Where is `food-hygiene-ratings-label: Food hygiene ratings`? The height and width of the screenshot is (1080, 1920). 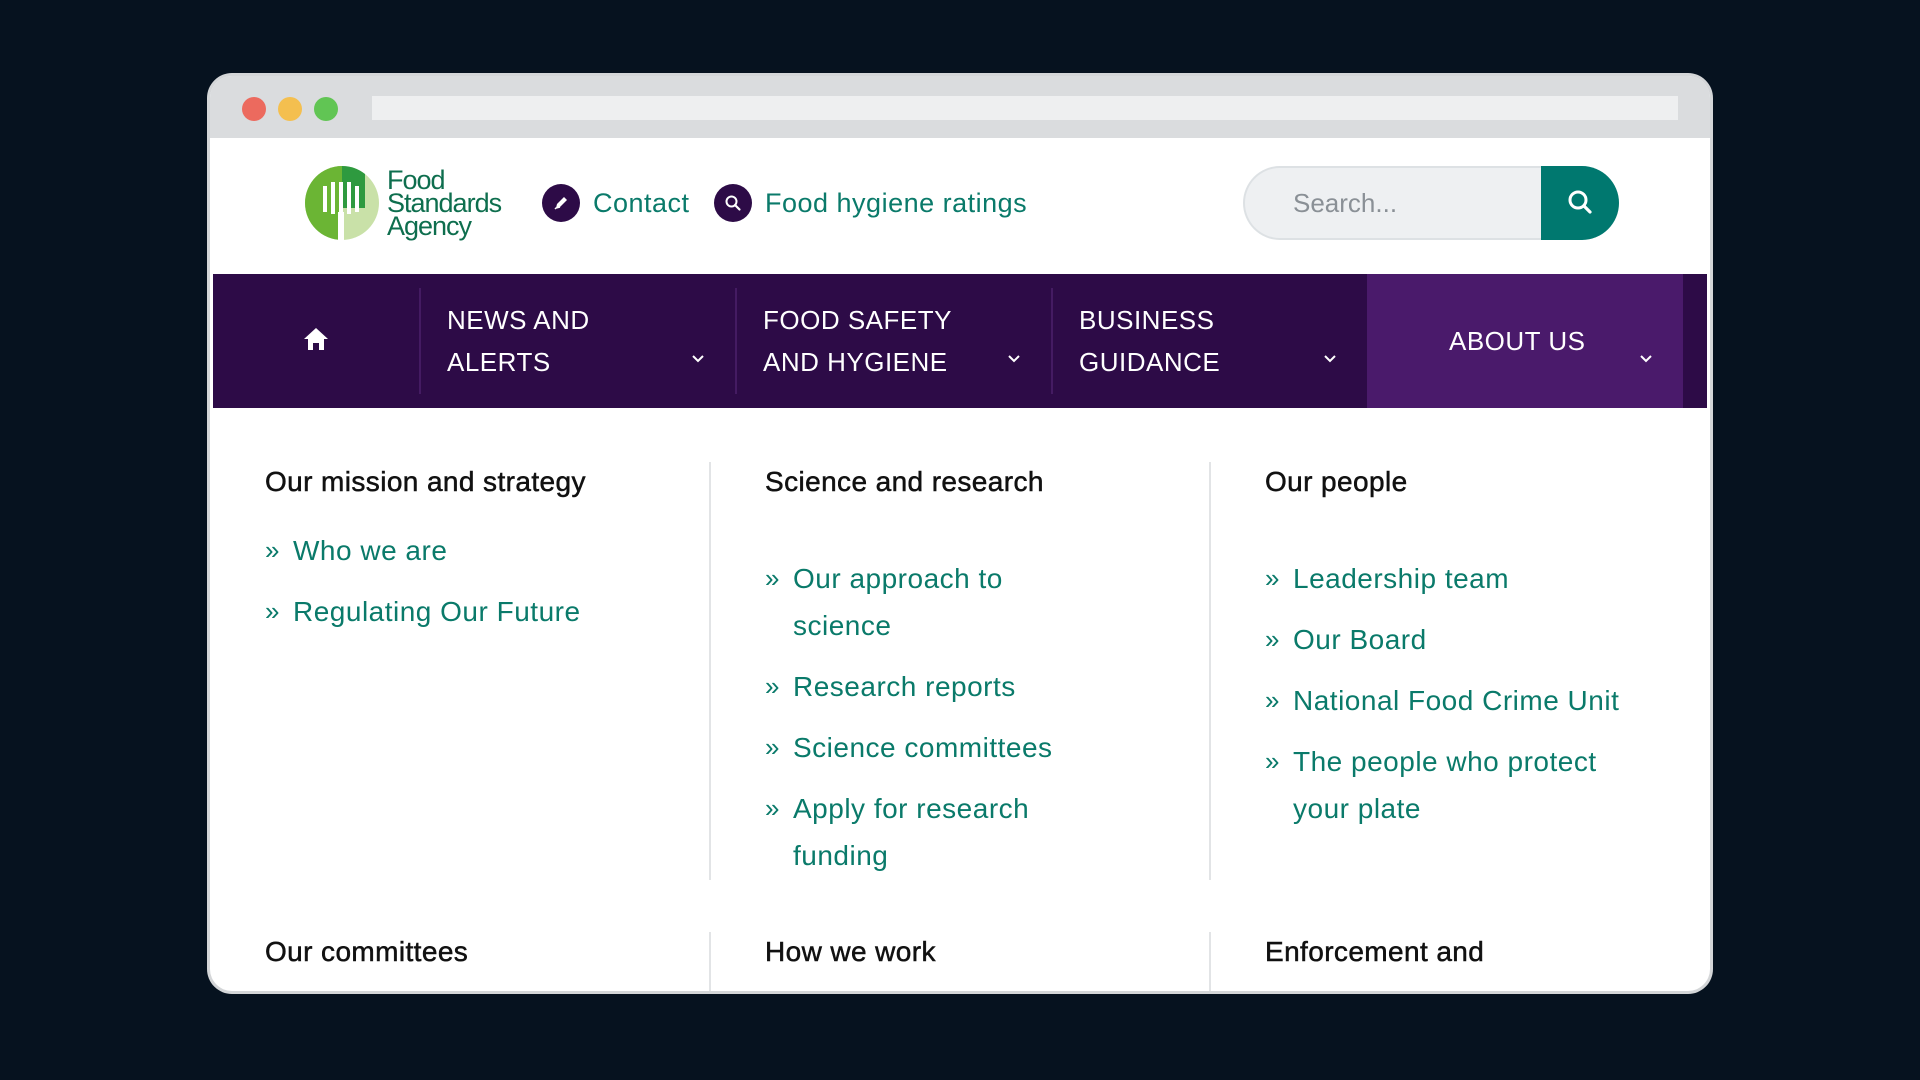 food-hygiene-ratings-label: Food hygiene ratings is located at coordinates (896, 202).